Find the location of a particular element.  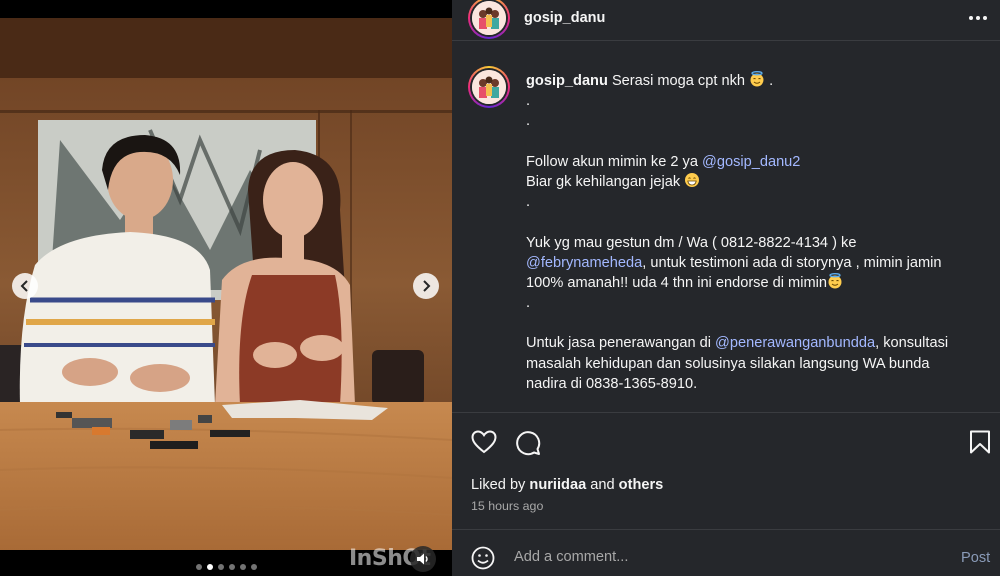

like-button is located at coordinates (484, 444).